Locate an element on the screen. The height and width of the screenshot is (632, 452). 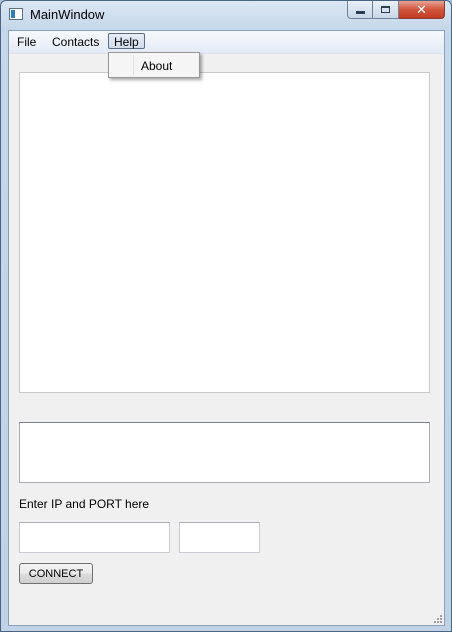
menu-bar: File Contacts Help is located at coordinates (226, 42).